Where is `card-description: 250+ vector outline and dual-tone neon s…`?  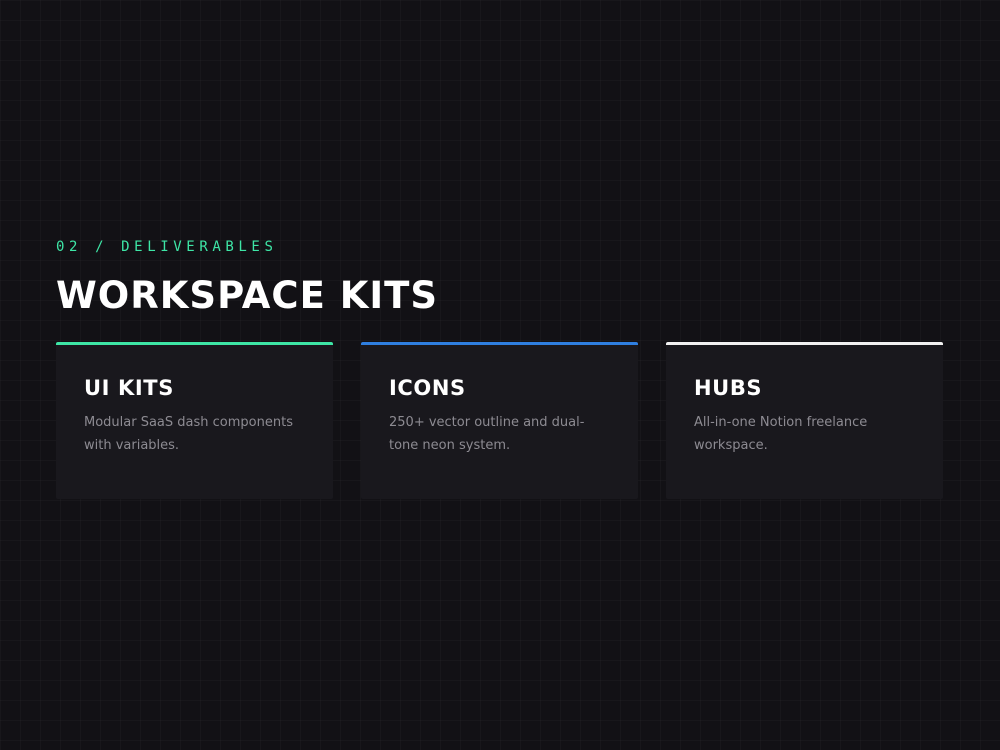 card-description: 250+ vector outline and dual-tone neon s… is located at coordinates (487, 434).